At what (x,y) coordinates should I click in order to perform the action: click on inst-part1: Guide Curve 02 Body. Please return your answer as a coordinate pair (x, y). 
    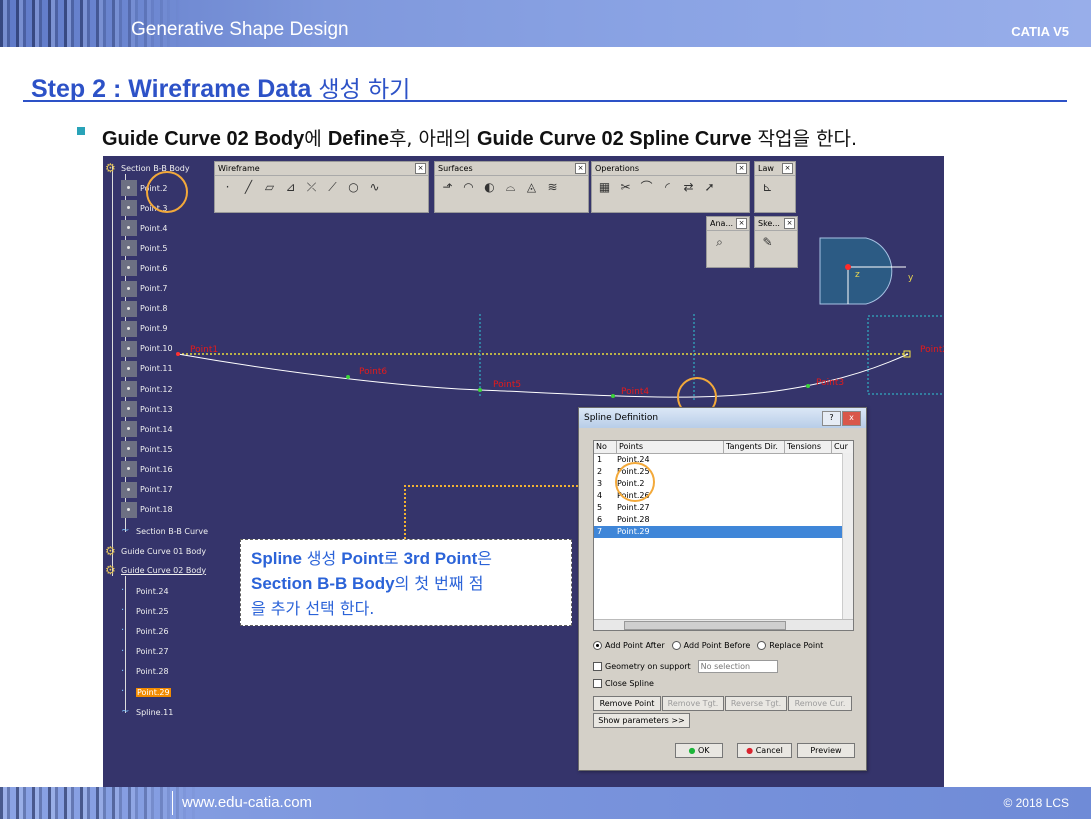
    Looking at the image, I should click on (203, 139).